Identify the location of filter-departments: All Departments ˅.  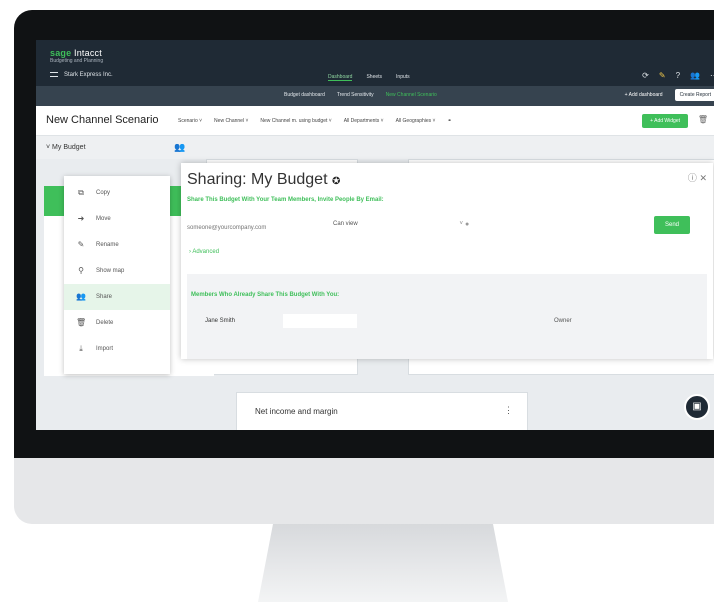
(364, 121).